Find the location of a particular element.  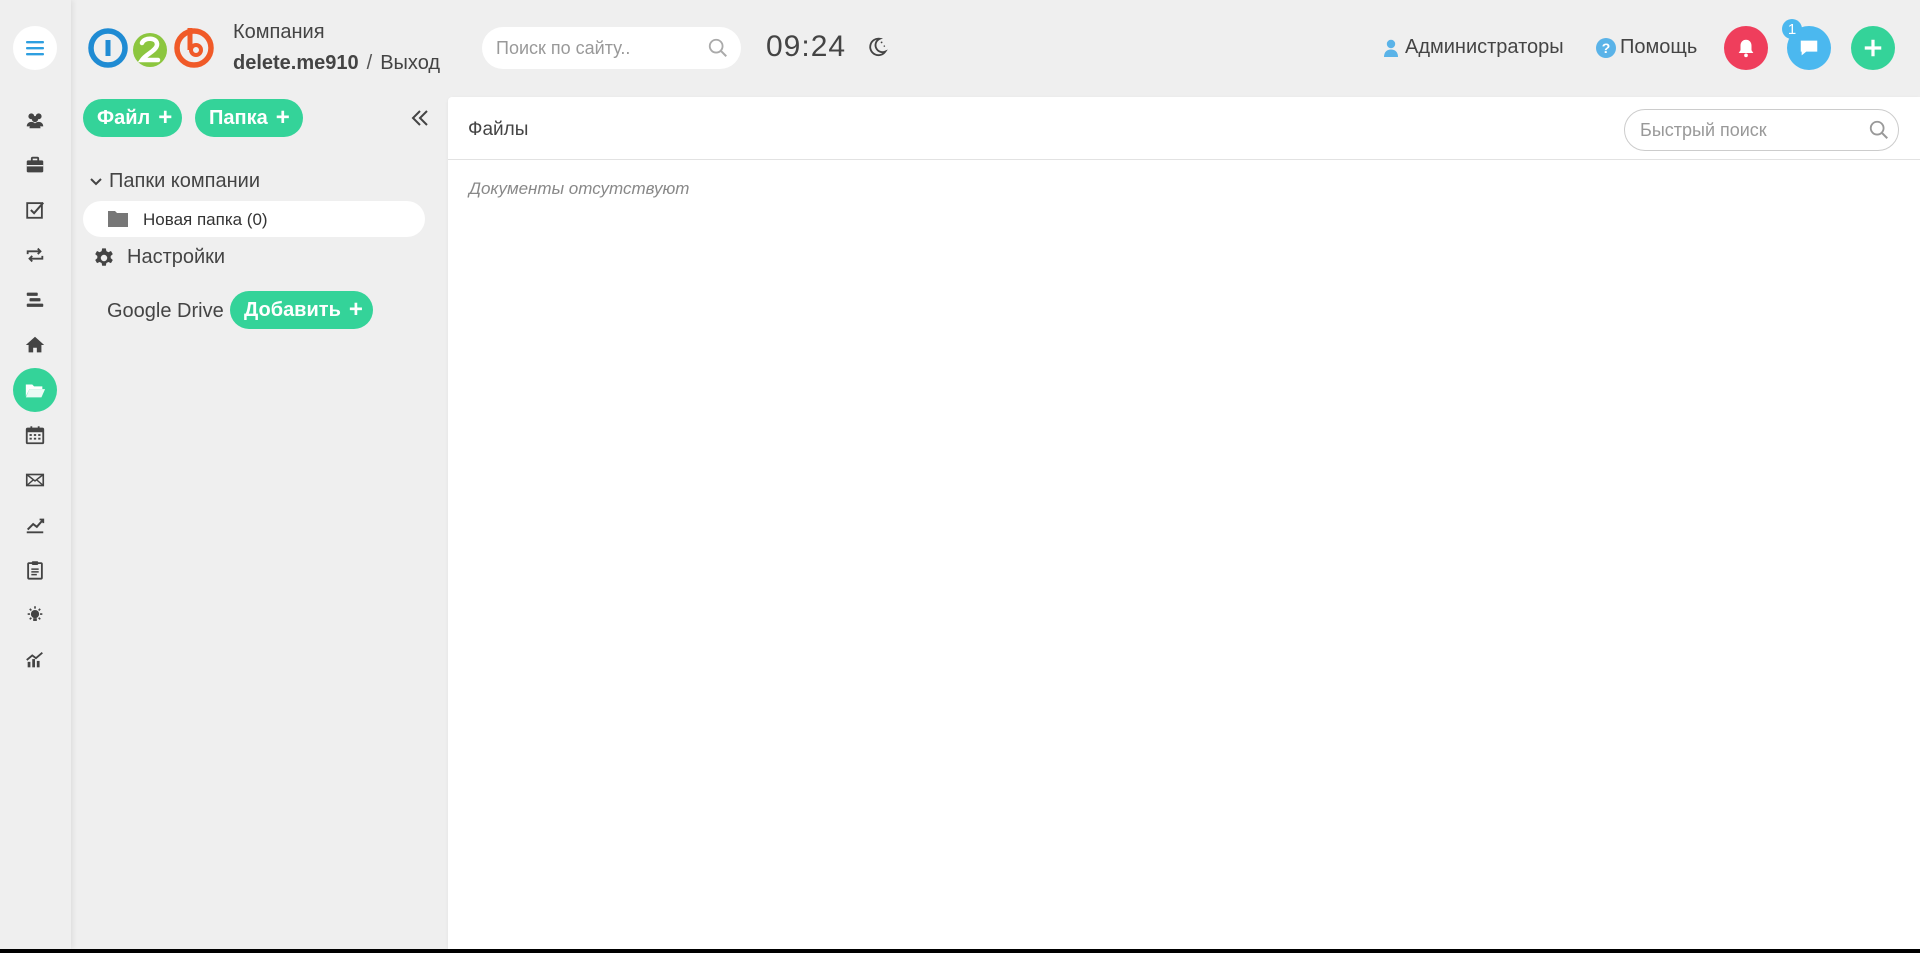

messages-count-badge: 1 is located at coordinates (1792, 29).